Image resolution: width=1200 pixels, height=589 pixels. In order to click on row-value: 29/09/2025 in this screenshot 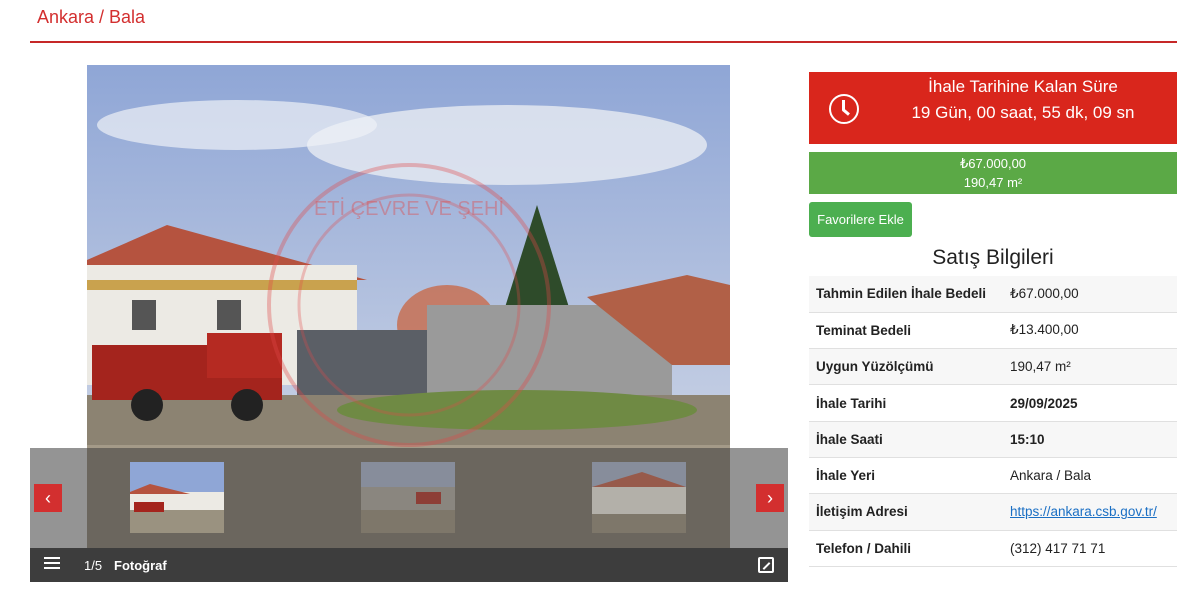, I will do `click(1090, 403)`.